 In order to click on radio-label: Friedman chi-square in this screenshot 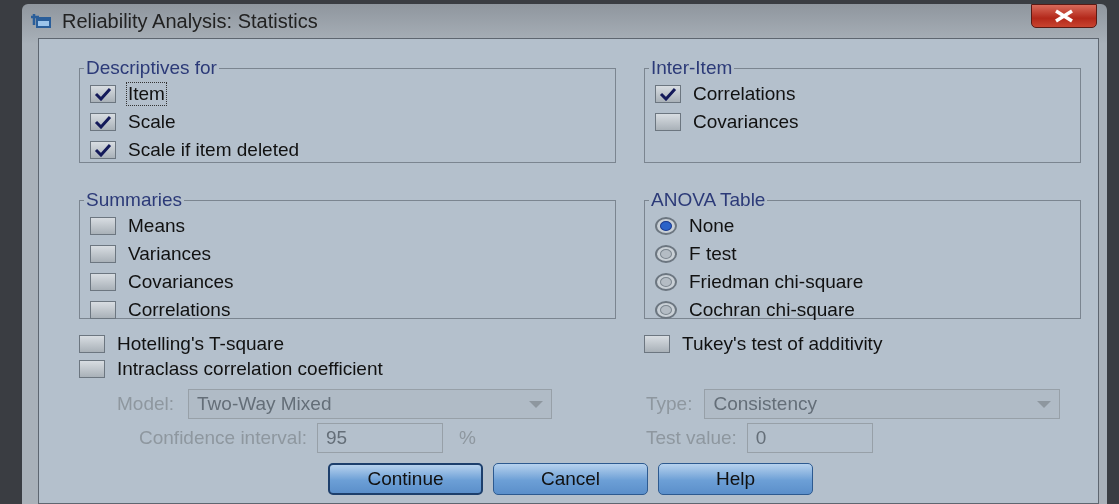, I will do `click(776, 281)`.